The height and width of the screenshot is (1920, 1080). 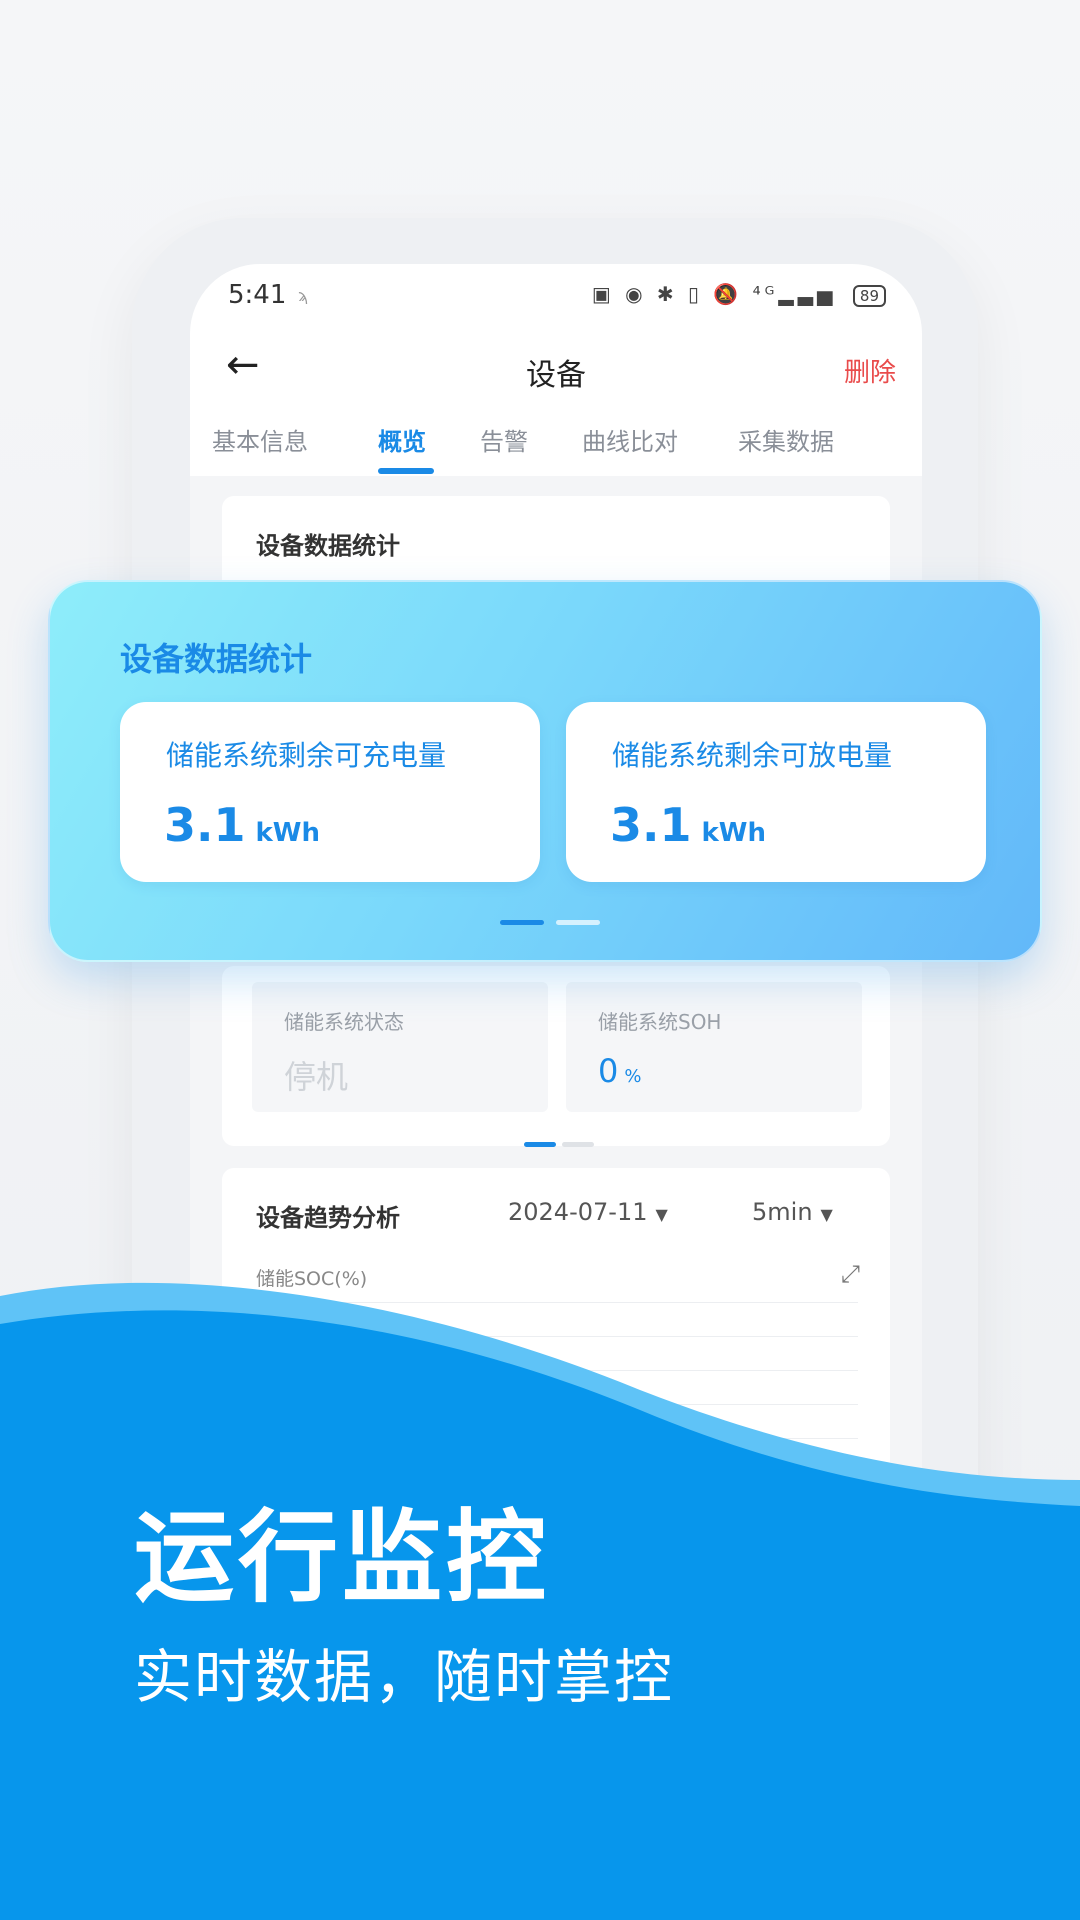 What do you see at coordinates (714, 1047) in the screenshot?
I see `stat-tile-soh: 储能系统SOH 0%` at bounding box center [714, 1047].